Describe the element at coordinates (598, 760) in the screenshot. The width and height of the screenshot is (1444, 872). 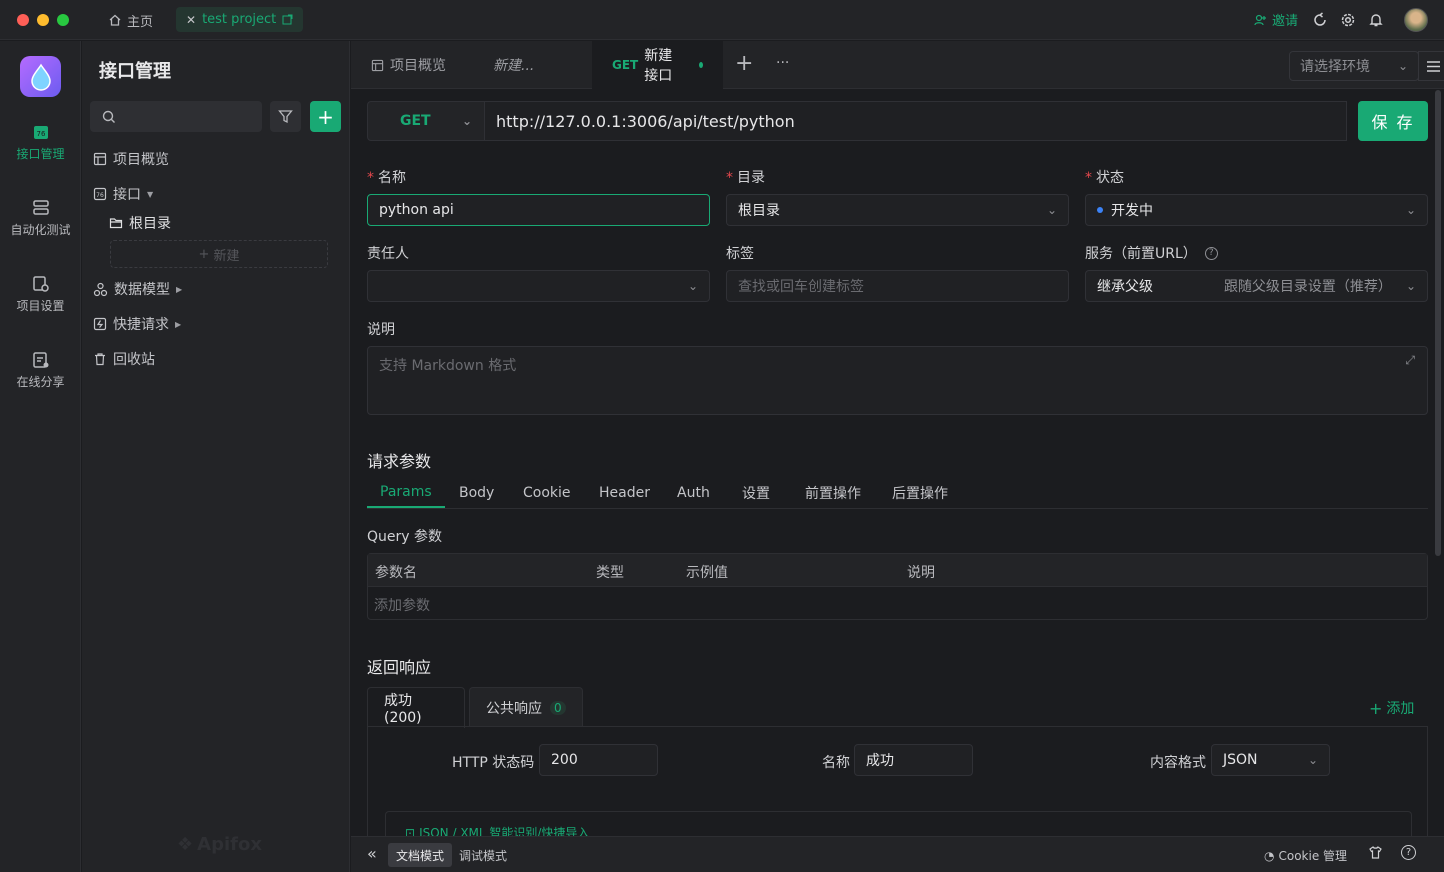
I see `status-code-input: 200` at that location.